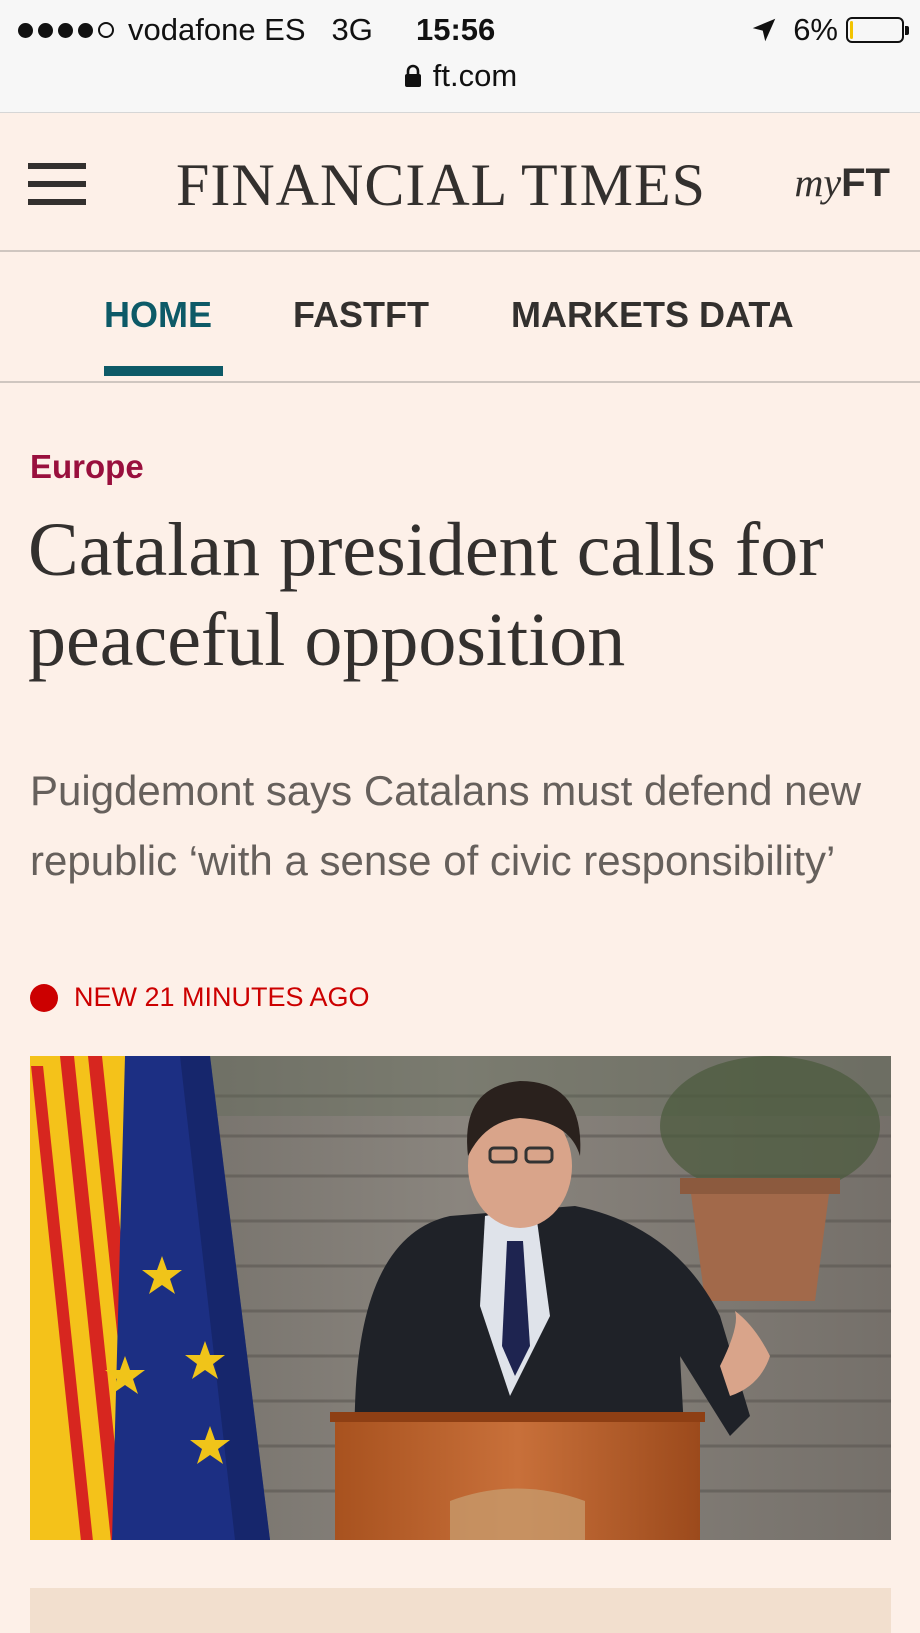 This screenshot has width=920, height=1633. What do you see at coordinates (818, 182) in the screenshot?
I see `myft-prefix: my` at bounding box center [818, 182].